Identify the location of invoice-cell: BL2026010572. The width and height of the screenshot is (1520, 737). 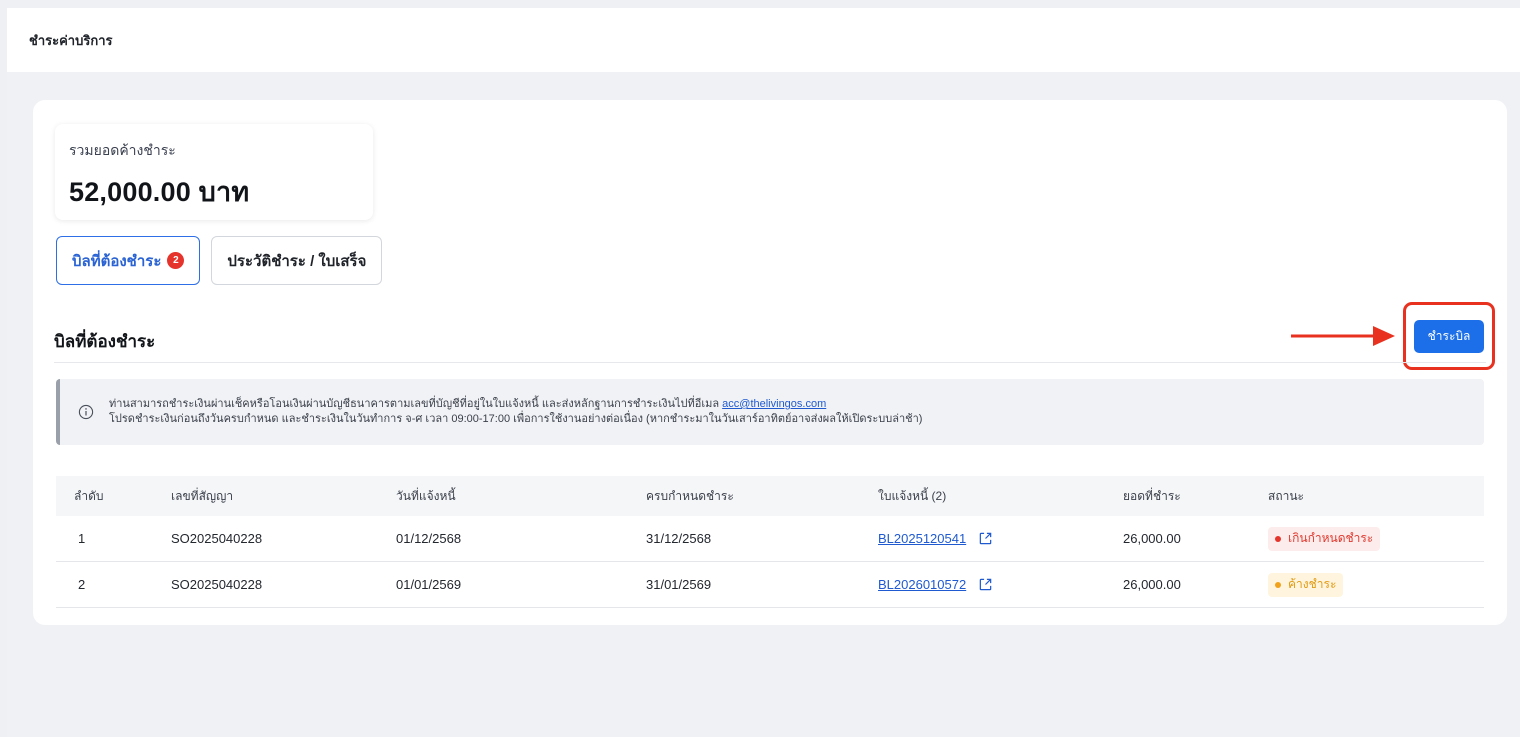
(935, 584).